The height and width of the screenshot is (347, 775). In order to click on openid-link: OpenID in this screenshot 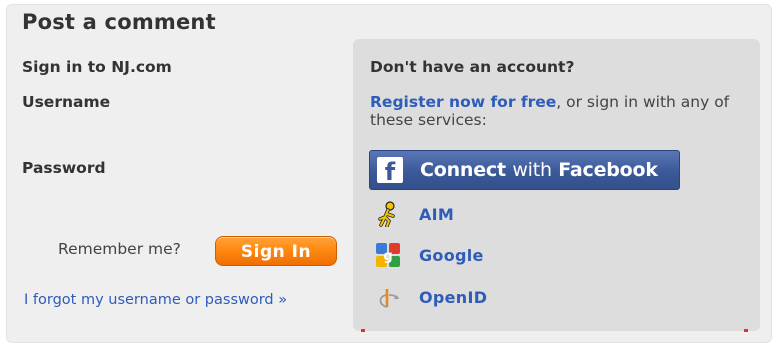, I will do `click(453, 297)`.